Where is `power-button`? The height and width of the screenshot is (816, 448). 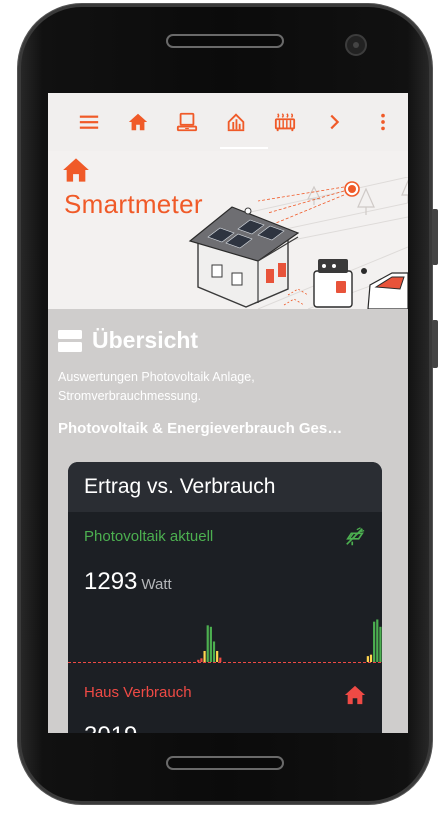
power-button is located at coordinates (435, 344).